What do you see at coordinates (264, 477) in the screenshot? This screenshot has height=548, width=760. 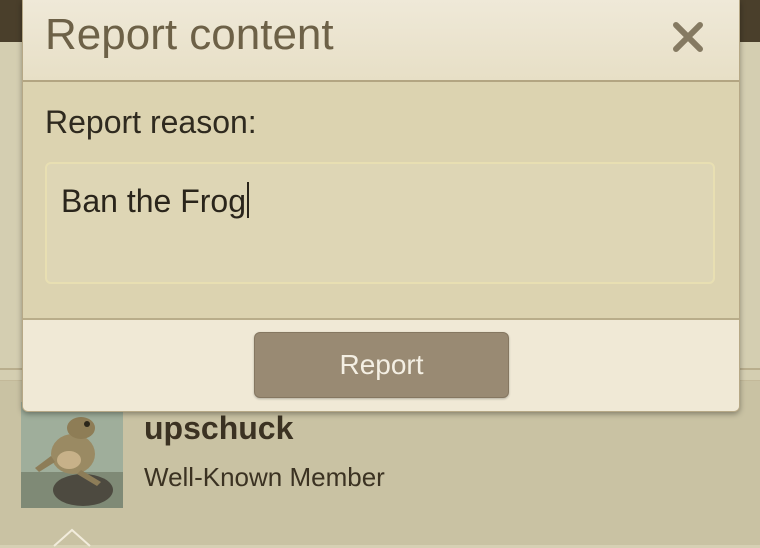 I see `user-title: Well-Known Member` at bounding box center [264, 477].